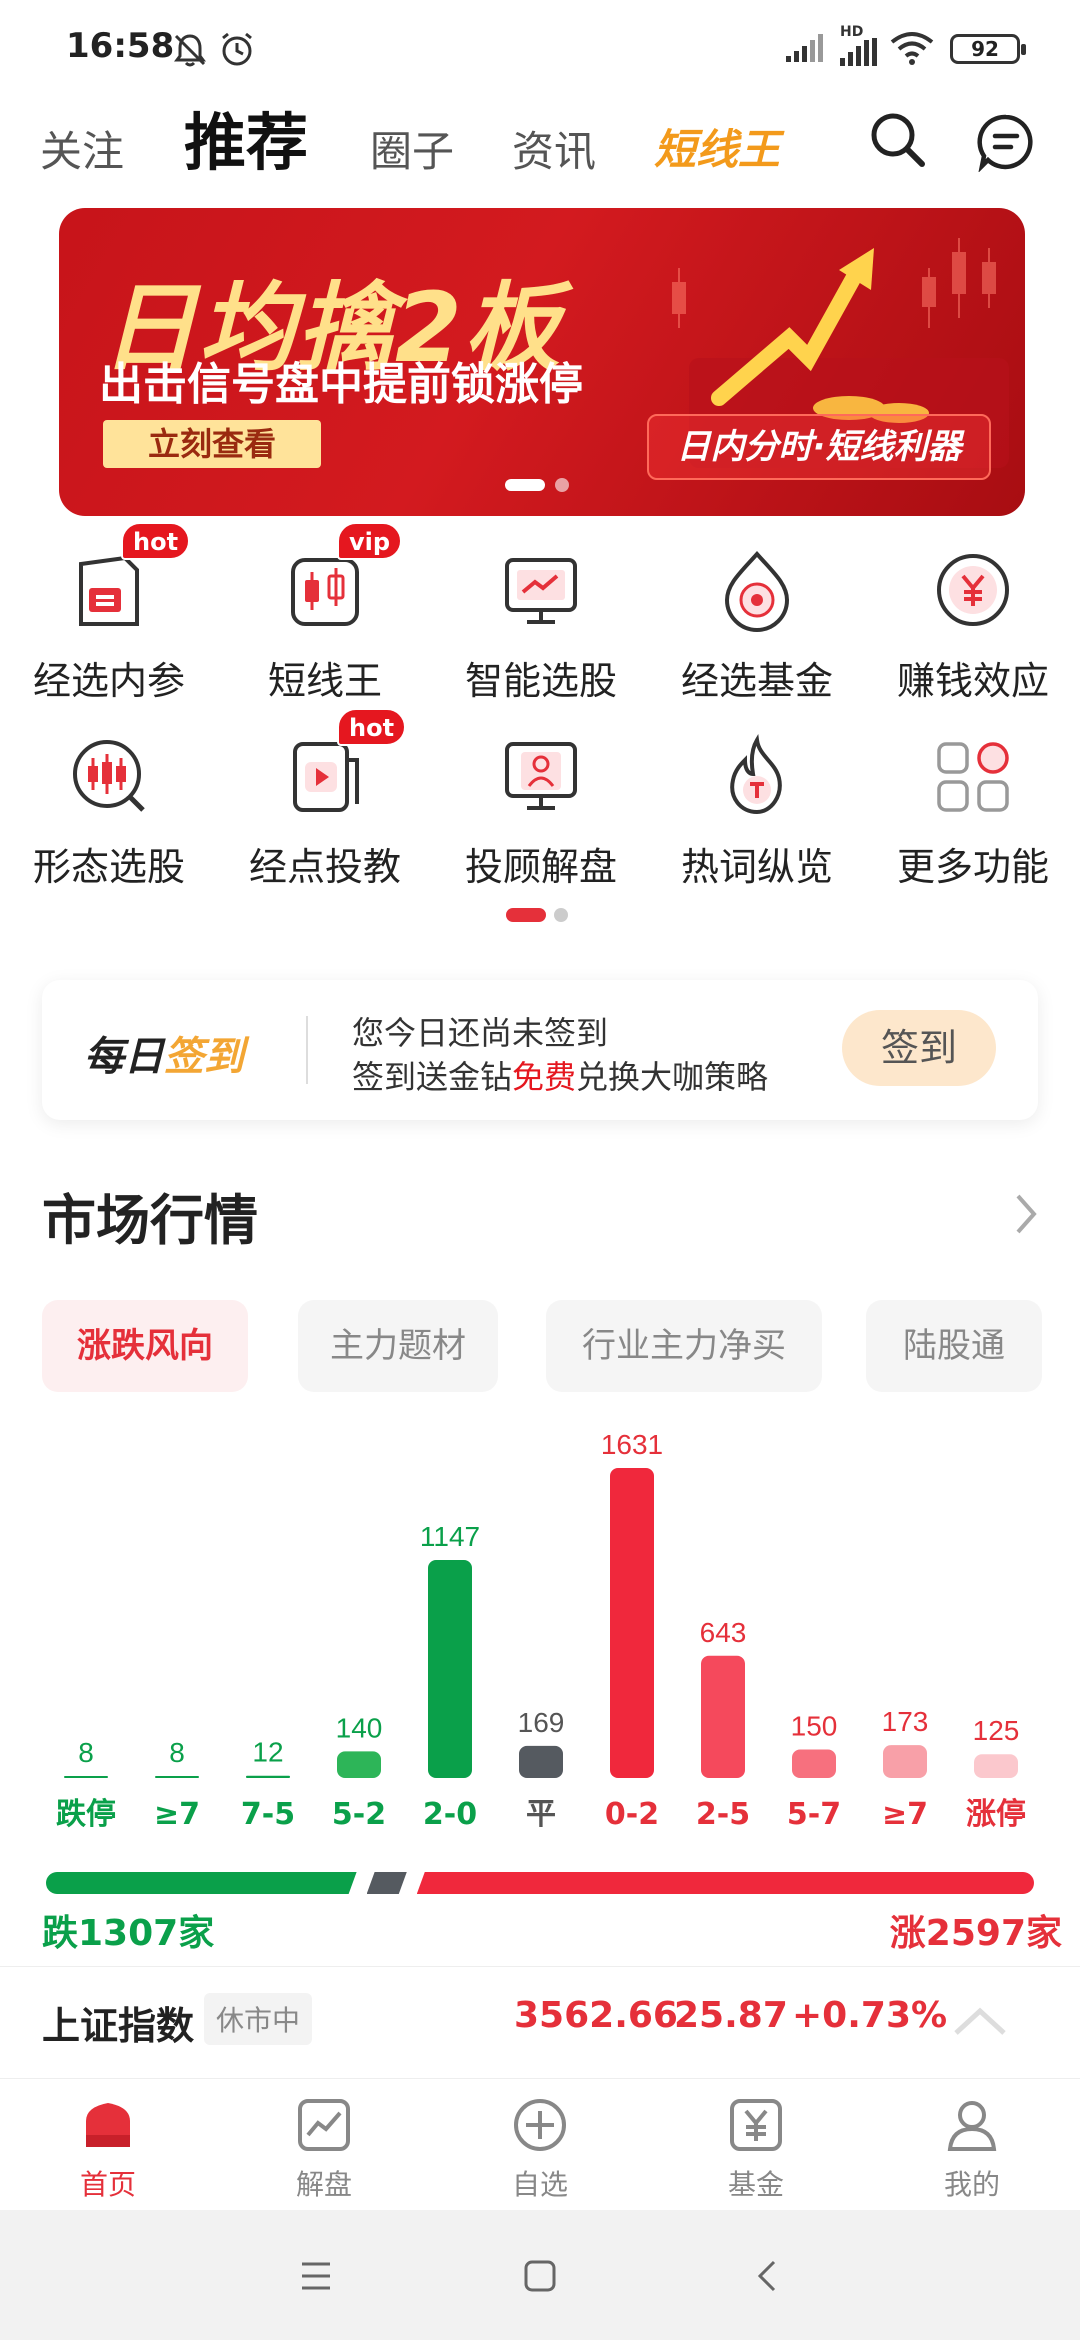 The height and width of the screenshot is (2340, 1080). I want to click on nav-me: 我的, so click(972, 2150).